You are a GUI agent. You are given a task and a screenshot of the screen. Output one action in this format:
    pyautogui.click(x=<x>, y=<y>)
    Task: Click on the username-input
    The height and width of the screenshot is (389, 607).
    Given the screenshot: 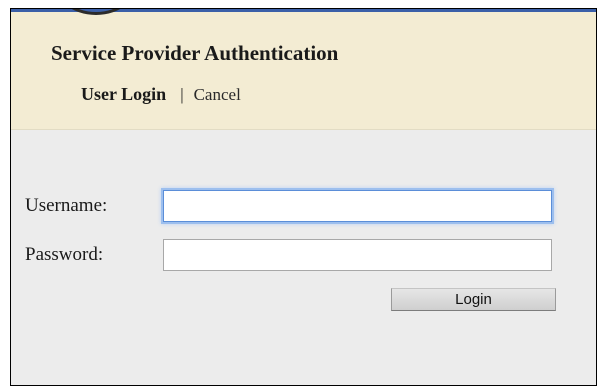 What is the action you would take?
    pyautogui.click(x=357, y=206)
    